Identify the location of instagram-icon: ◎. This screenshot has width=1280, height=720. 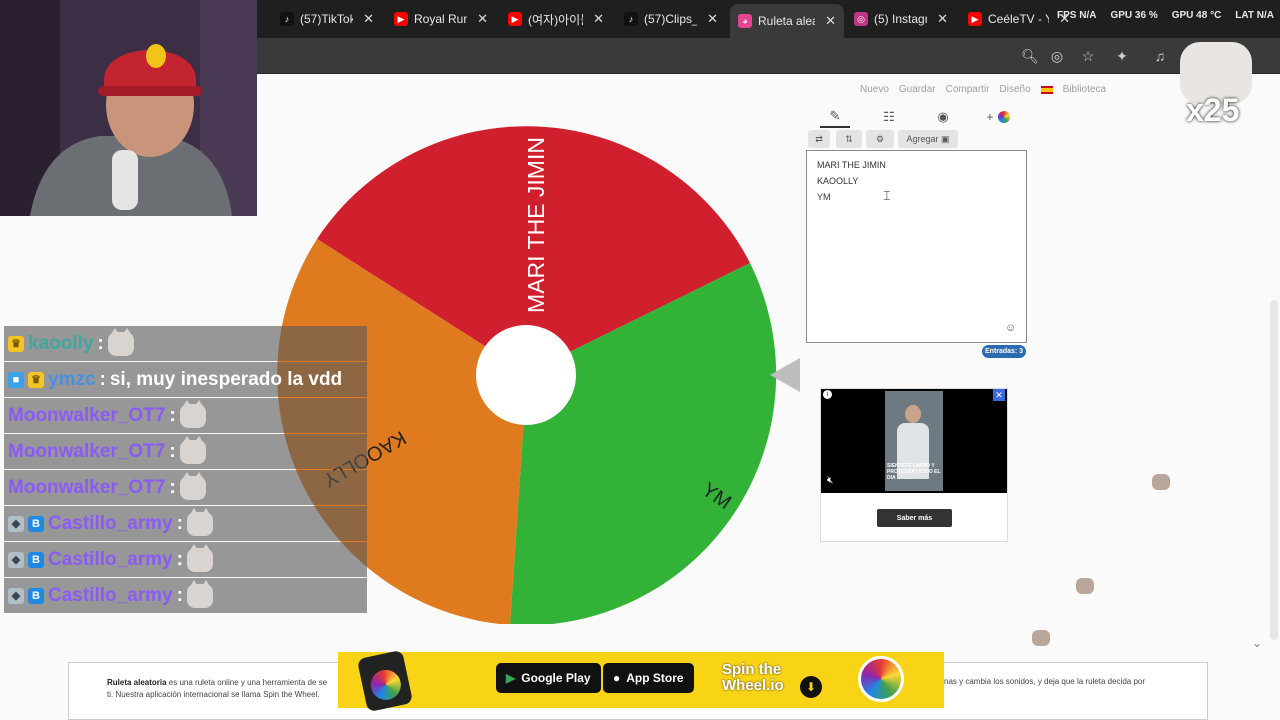
(861, 19).